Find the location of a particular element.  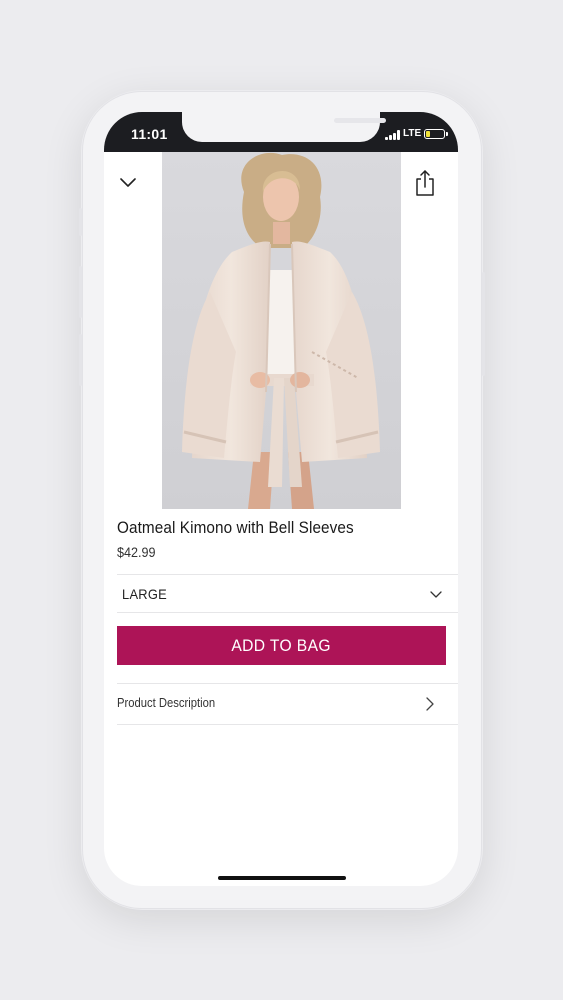

share-icon is located at coordinates (425, 183).